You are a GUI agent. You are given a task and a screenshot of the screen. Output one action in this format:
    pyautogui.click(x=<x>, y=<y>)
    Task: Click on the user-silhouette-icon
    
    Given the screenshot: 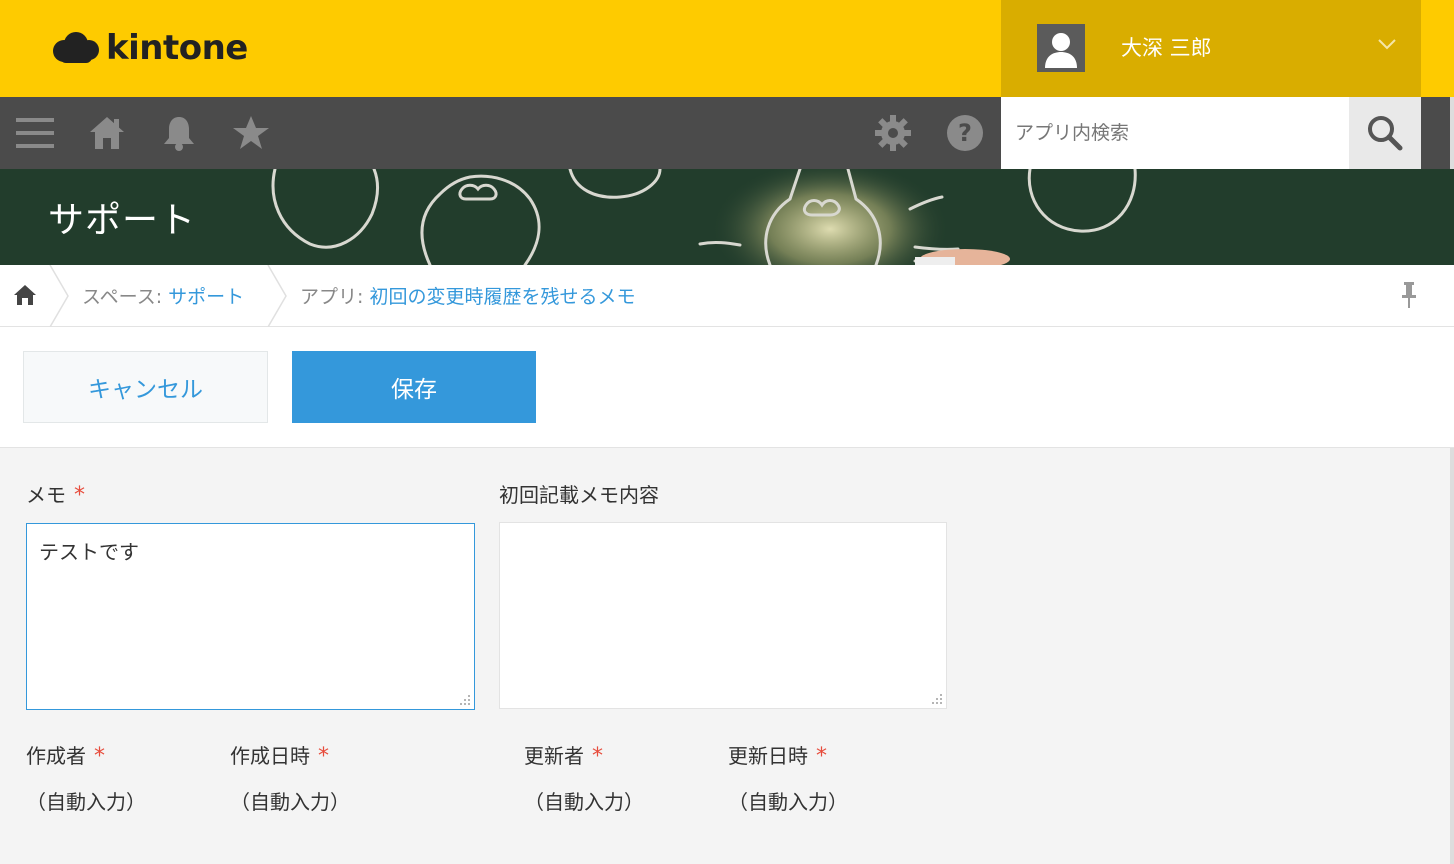 What is the action you would take?
    pyautogui.click(x=1061, y=50)
    